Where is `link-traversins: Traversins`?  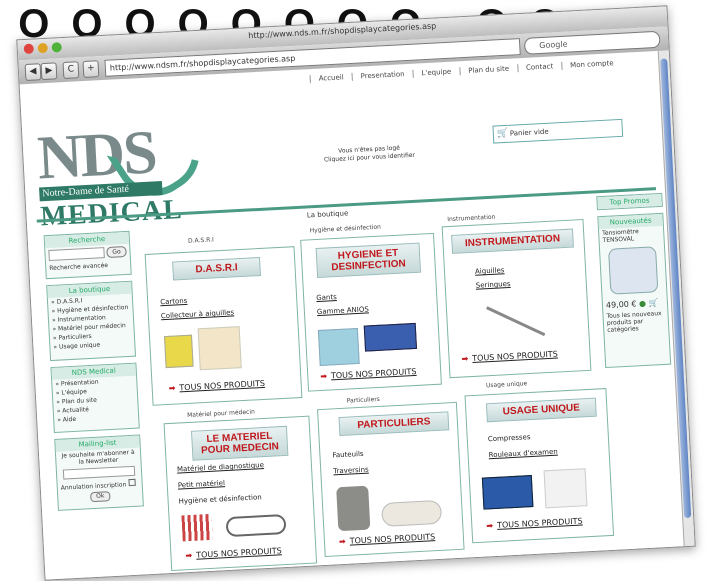 link-traversins: Traversins is located at coordinates (351, 471).